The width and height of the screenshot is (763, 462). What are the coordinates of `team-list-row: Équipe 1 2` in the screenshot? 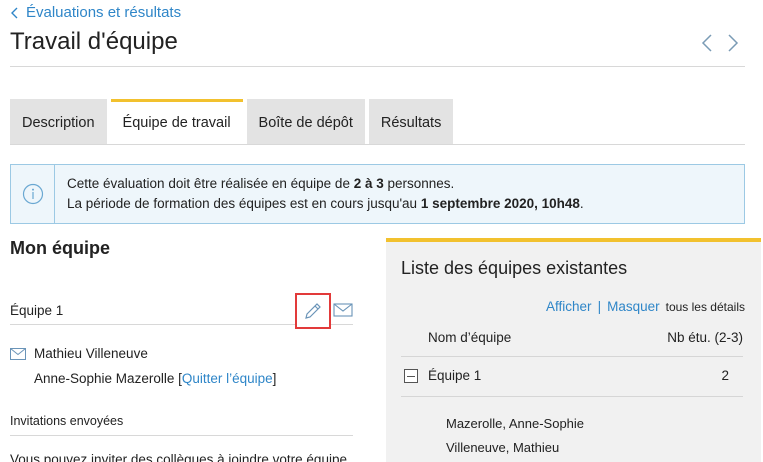 It's located at (566, 375).